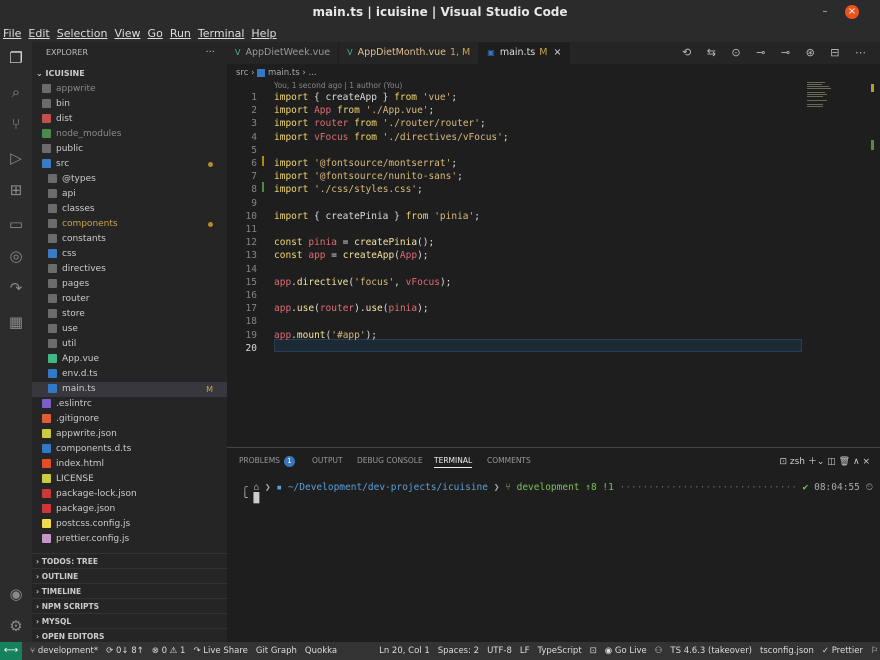 This screenshot has width=880, height=660. Describe the element at coordinates (64, 651) in the screenshot. I see `git-branch: ⑂ development*` at that location.